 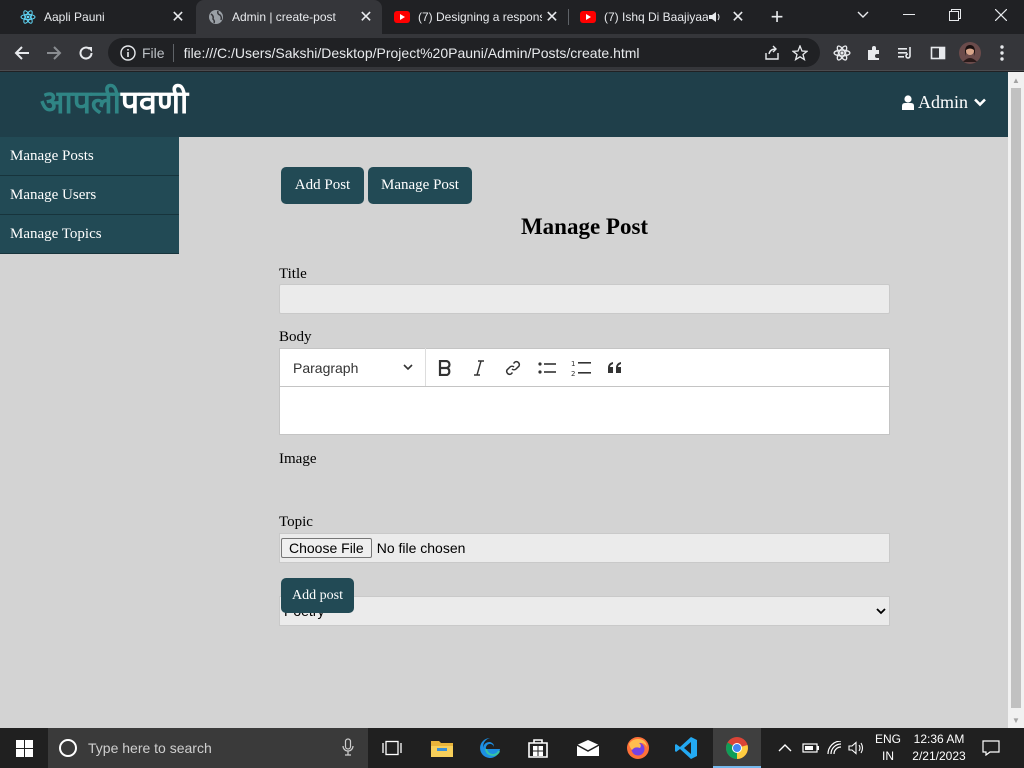 I want to click on profile-avatar, so click(x=970, y=53).